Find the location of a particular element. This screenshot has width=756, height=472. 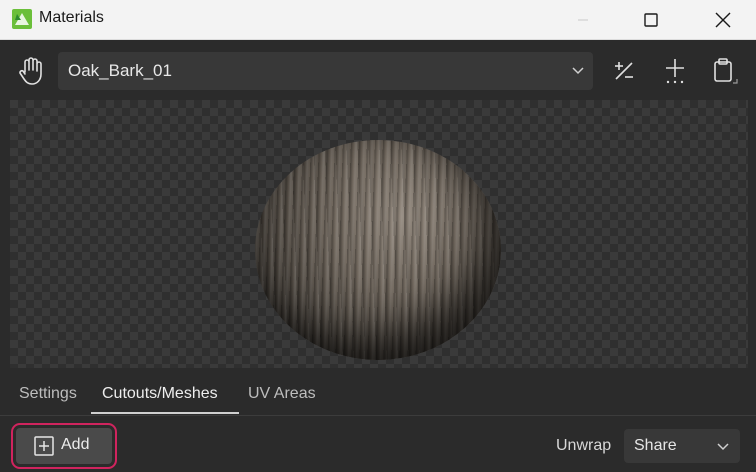

tab-cutouts-meshes: Cutouts/Meshes is located at coordinates (160, 394).